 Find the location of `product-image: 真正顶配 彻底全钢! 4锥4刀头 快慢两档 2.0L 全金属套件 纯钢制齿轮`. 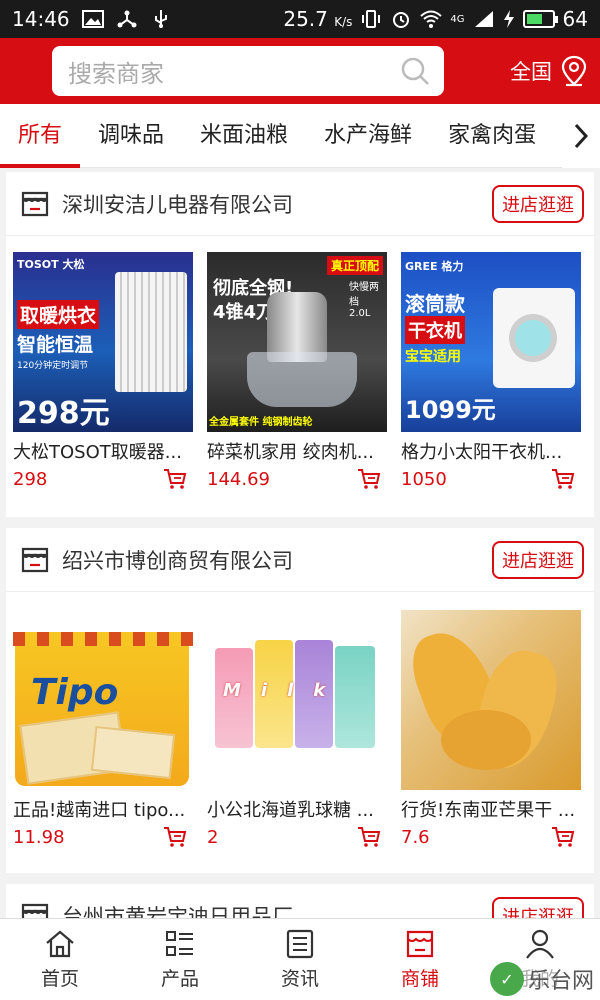

product-image: 真正顶配 彻底全钢! 4锥4刀头 快慢两档 2.0L 全金属套件 纯钢制齿轮 is located at coordinates (297, 342).